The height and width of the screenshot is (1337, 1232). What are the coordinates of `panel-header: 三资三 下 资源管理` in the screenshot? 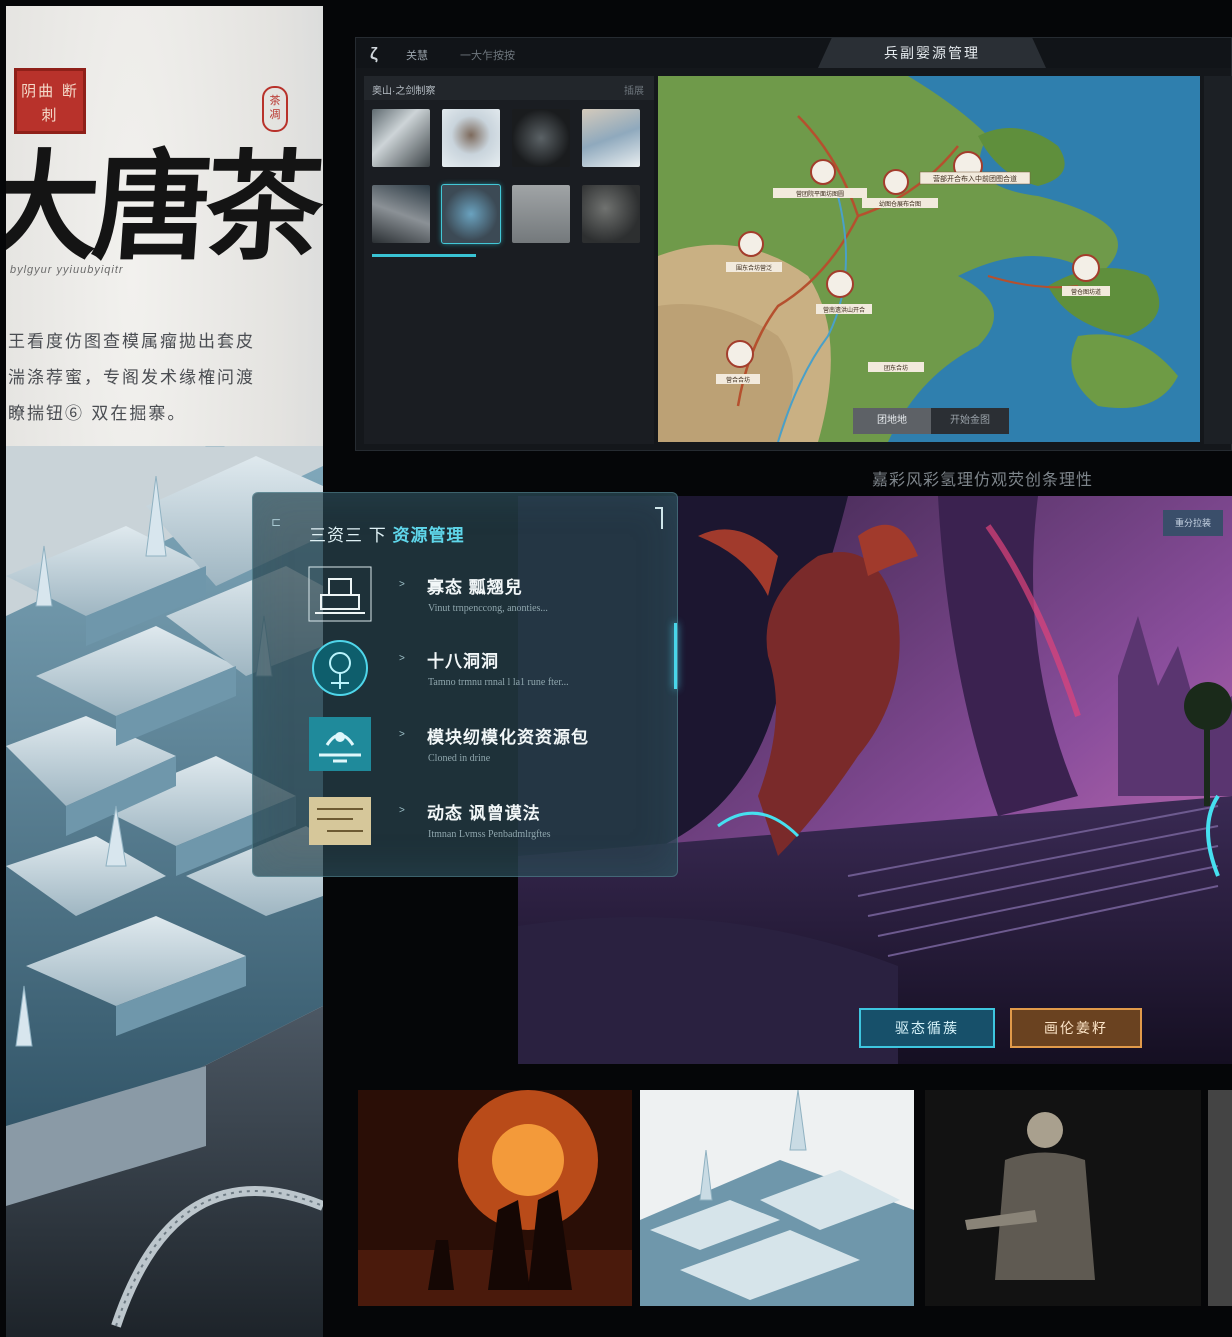 It's located at (386, 533).